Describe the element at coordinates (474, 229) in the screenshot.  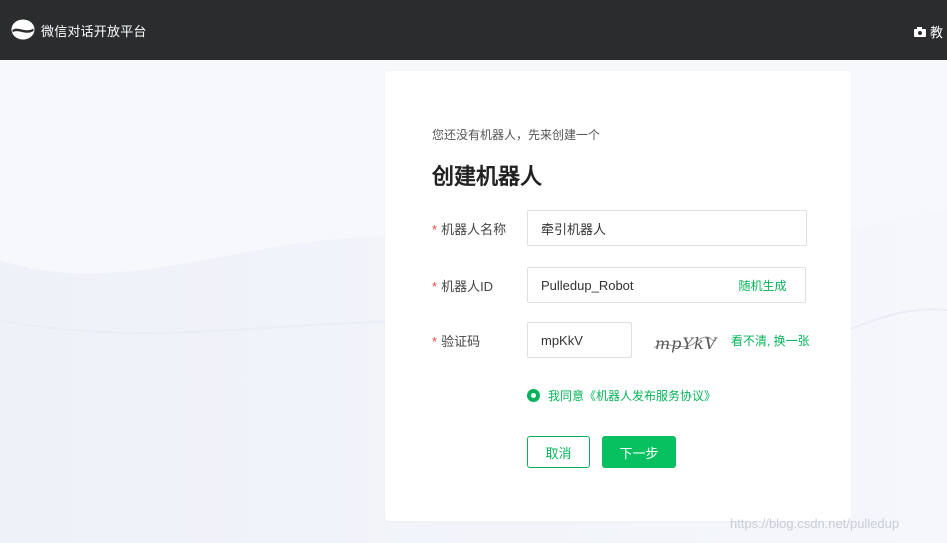
I see `robot-name-label-text: 机器人名称` at that location.